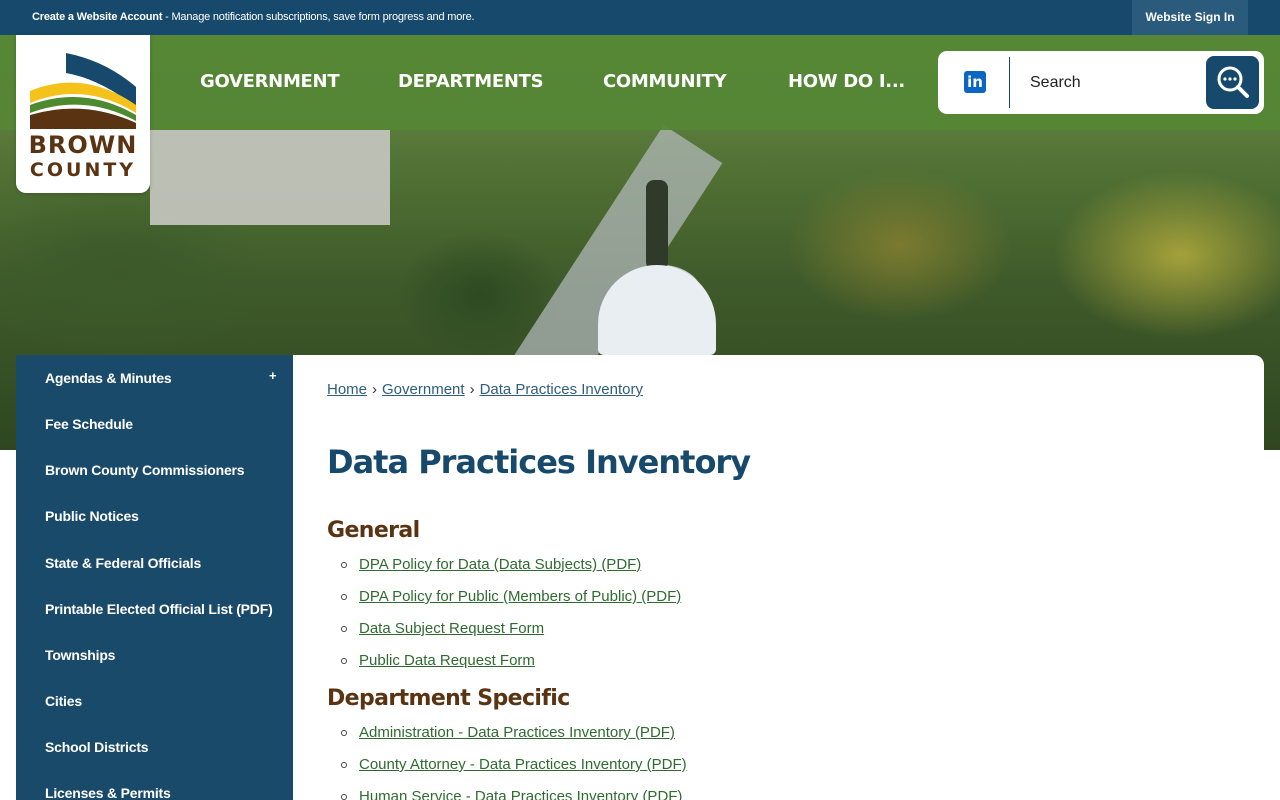  Describe the element at coordinates (83, 145) in the screenshot. I see `logo-text-brown: BROWN` at that location.